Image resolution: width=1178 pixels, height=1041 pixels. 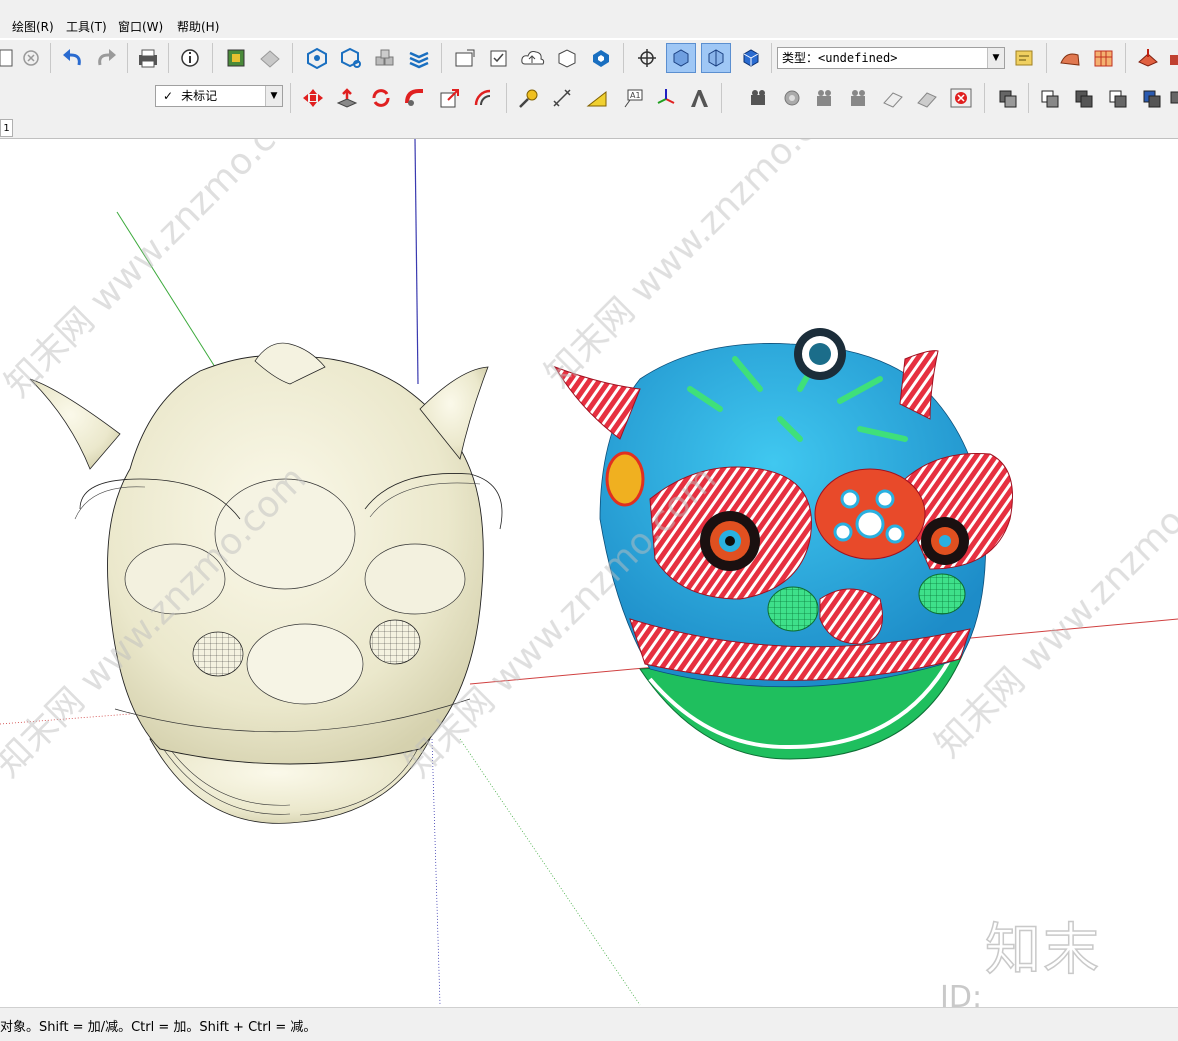 I want to click on toolbar-row-2: ✓ 未标记 ▼ A1, so click(x=589, y=98).